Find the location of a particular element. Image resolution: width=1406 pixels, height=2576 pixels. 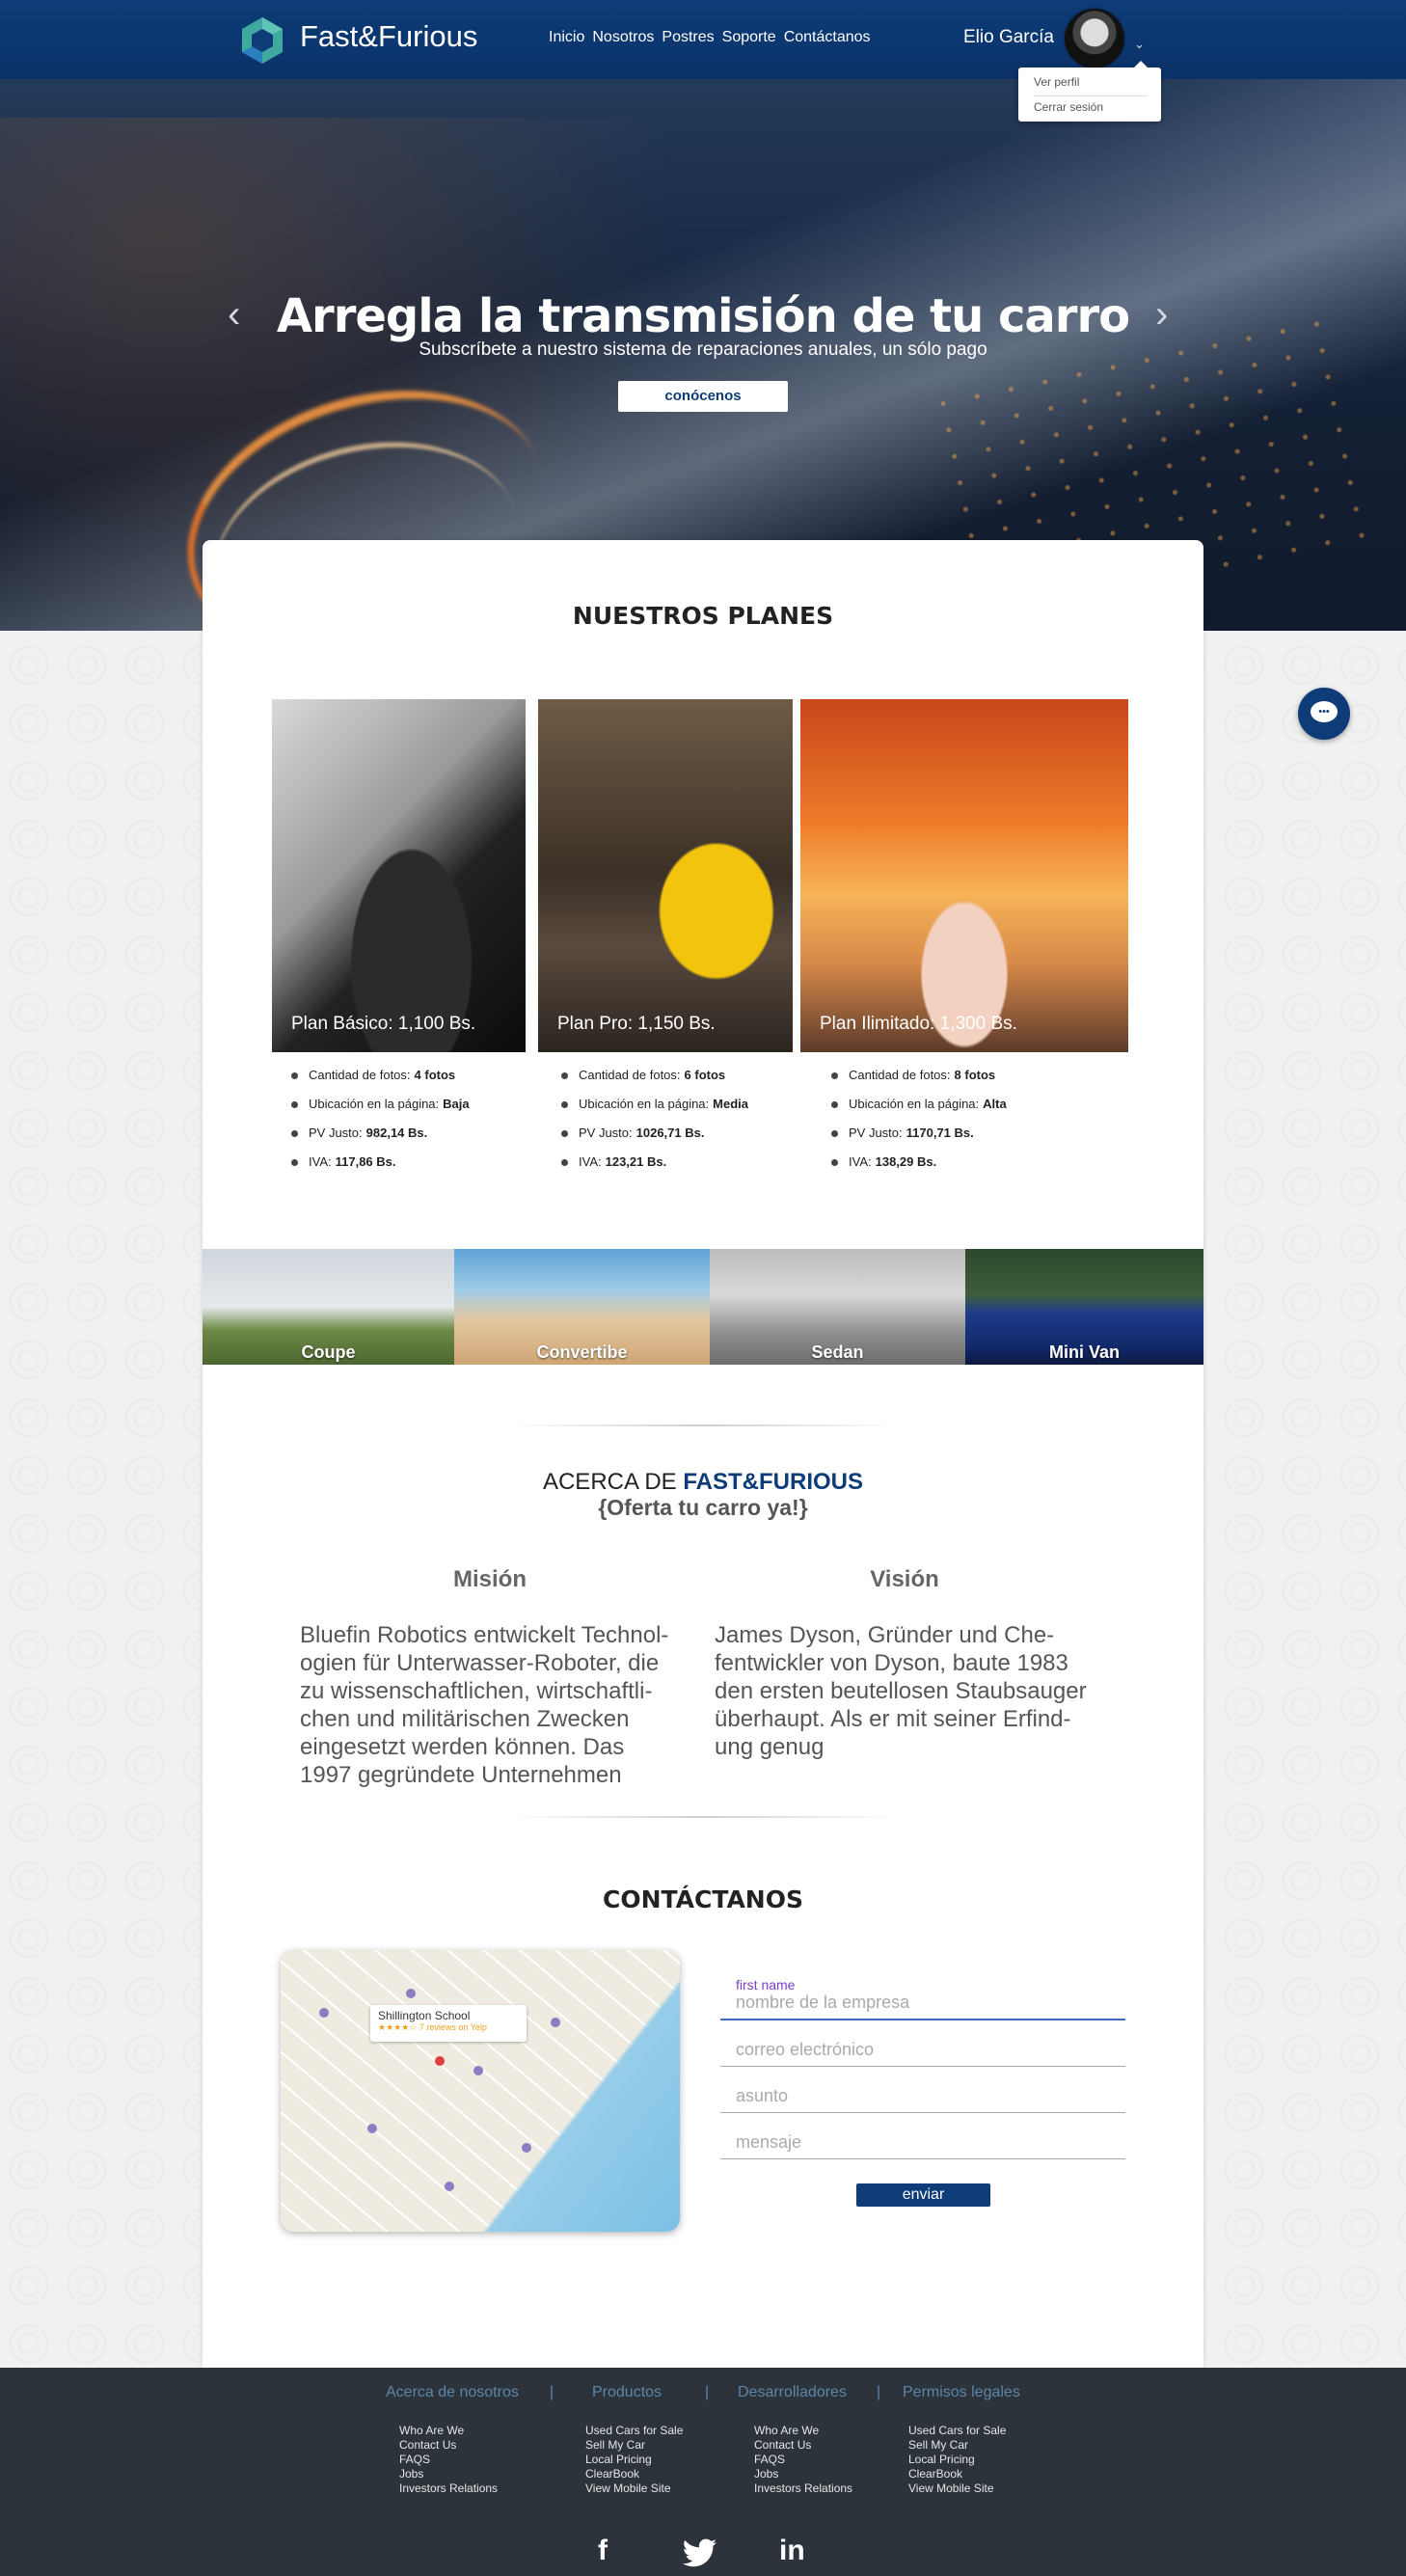

plan-card-basico: Plan Básico: 1,100 Bs. is located at coordinates (399, 875).